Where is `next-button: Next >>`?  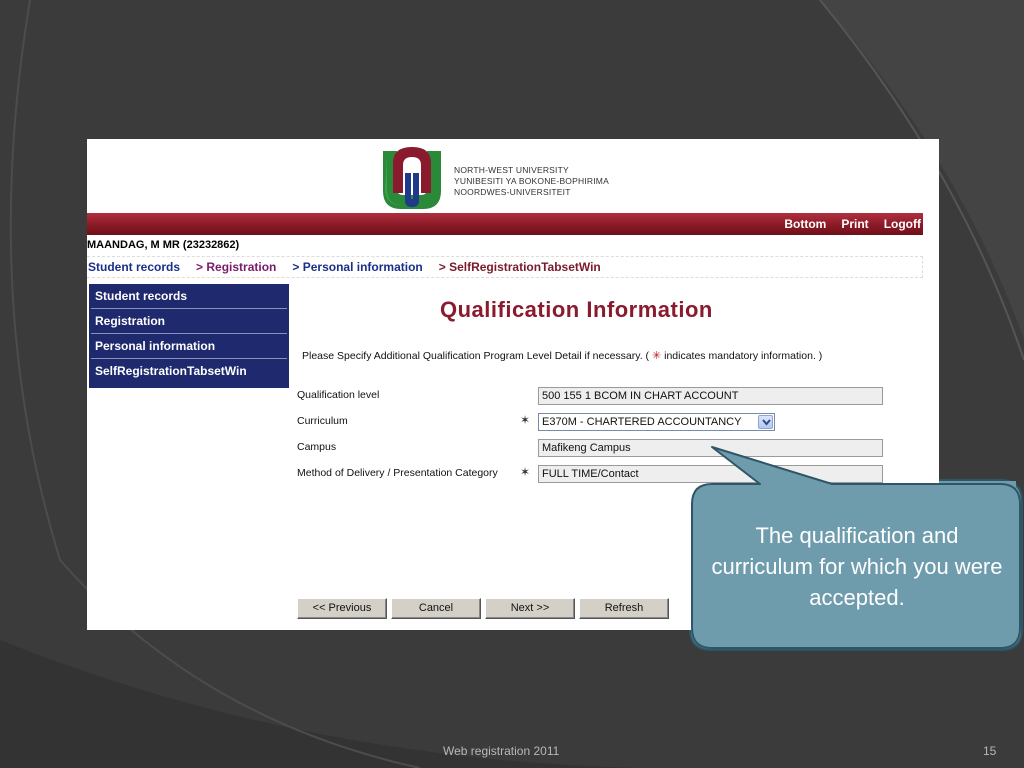 next-button: Next >> is located at coordinates (530, 608).